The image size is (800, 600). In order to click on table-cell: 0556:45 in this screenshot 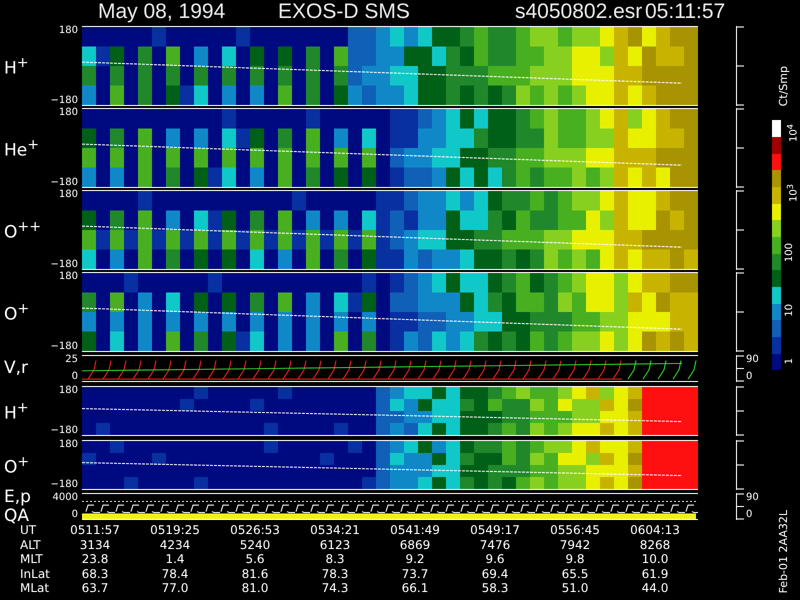, I will do `click(575, 530)`.